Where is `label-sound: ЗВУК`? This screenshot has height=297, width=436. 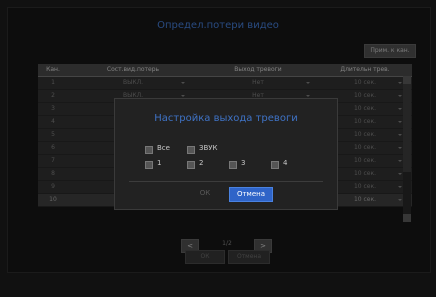 label-sound: ЗВУК is located at coordinates (208, 148).